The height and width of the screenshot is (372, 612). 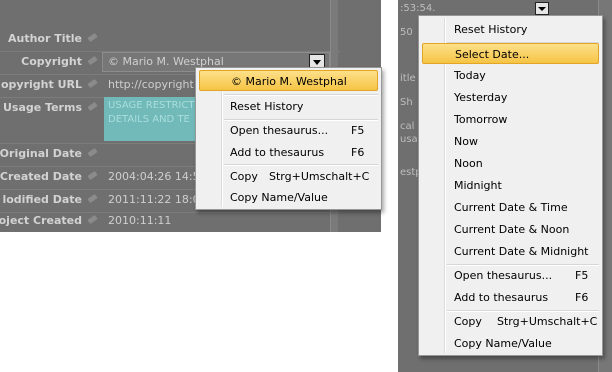 I want to click on field-label: Original Date, so click(x=41, y=153).